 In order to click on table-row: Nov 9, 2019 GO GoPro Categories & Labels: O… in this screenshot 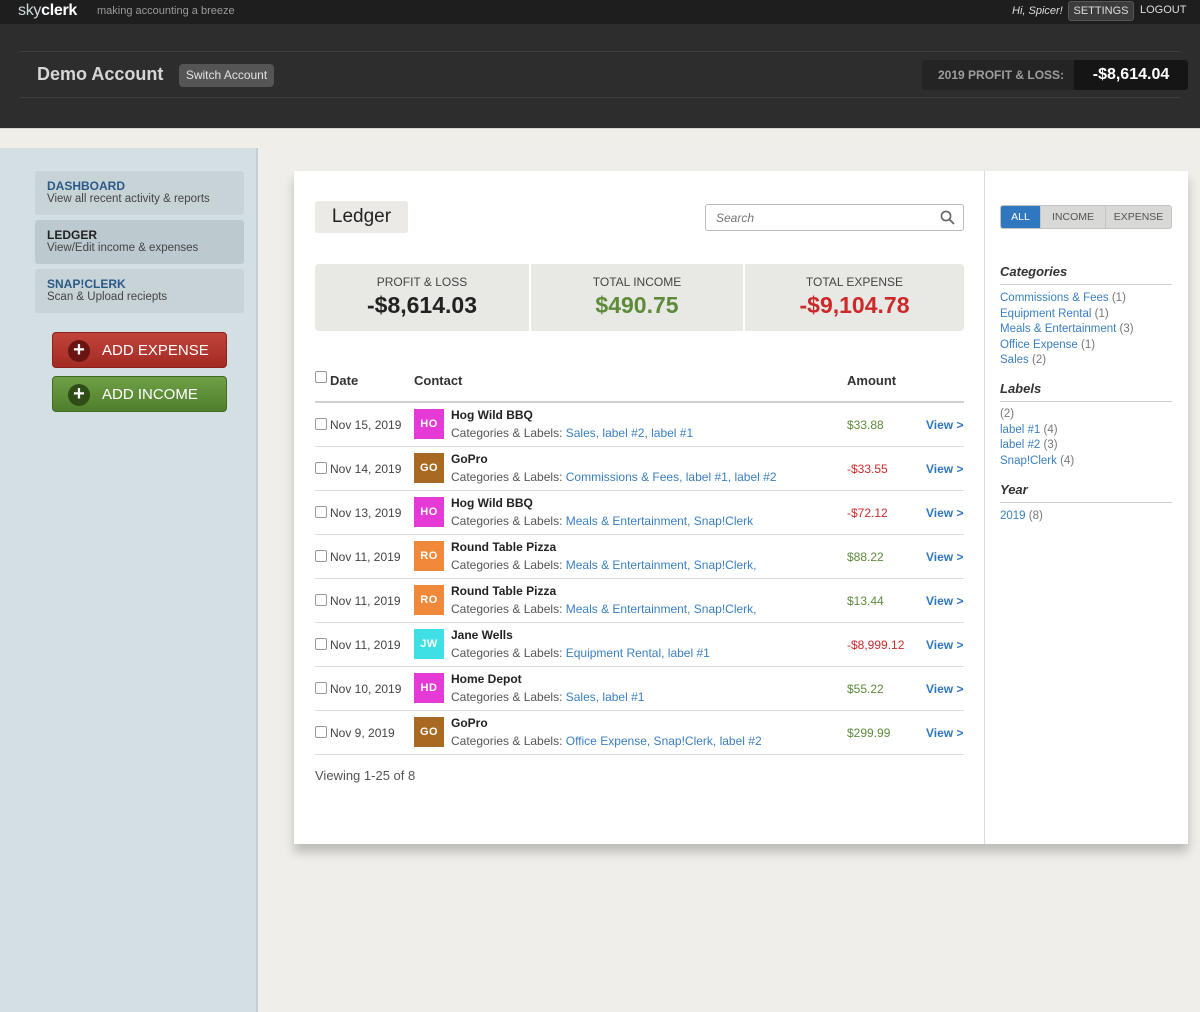, I will do `click(639, 733)`.